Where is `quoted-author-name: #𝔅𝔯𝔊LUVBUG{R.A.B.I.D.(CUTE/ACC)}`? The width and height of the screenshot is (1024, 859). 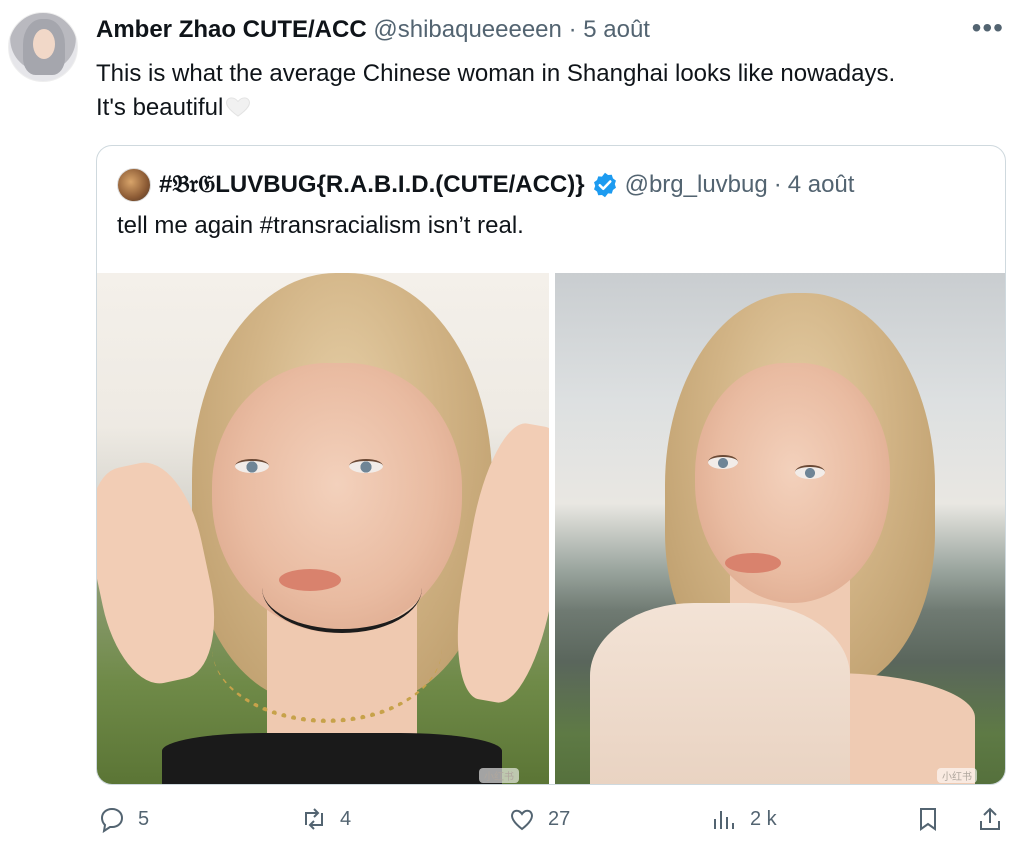 quoted-author-name: #𝔅𝔯𝔊LUVBUG{R.A.B.I.D.(CUTE/ACC)} is located at coordinates (372, 185).